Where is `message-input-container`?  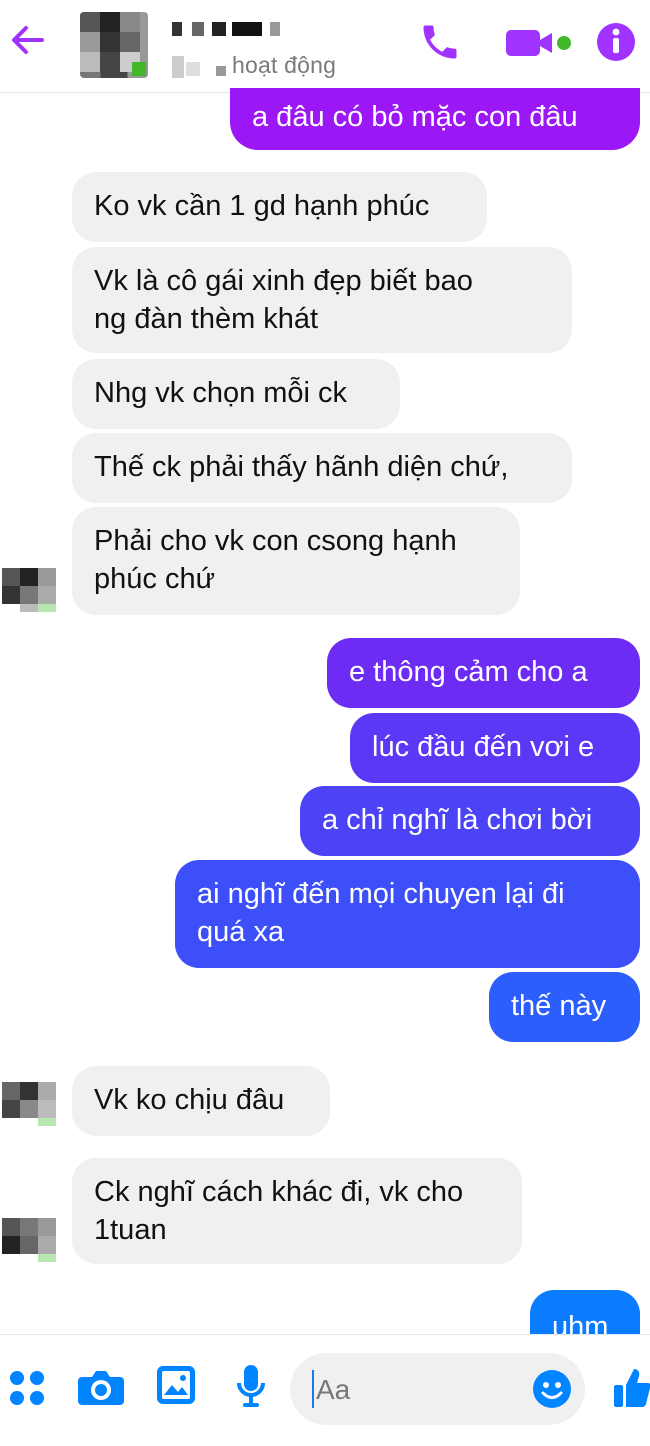
message-input-container is located at coordinates (437, 1389).